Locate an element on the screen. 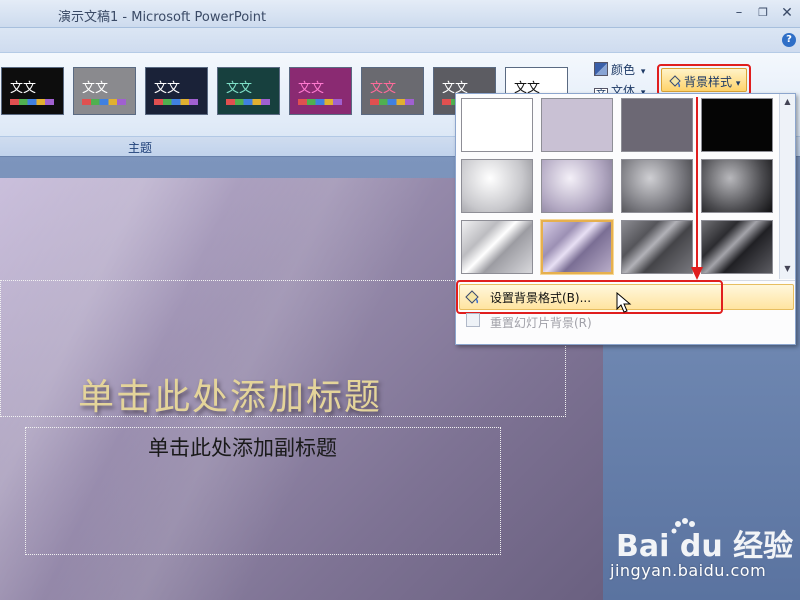  title-bar: 演示文稿1 - Microsoft PowerPoint – ❐ ✕ is located at coordinates (400, 14).